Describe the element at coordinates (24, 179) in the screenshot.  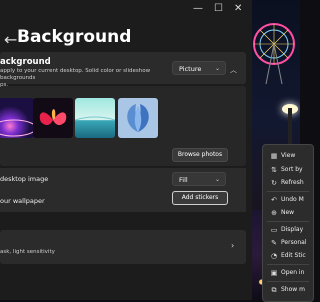
I see `fit-label: desktop image` at that location.